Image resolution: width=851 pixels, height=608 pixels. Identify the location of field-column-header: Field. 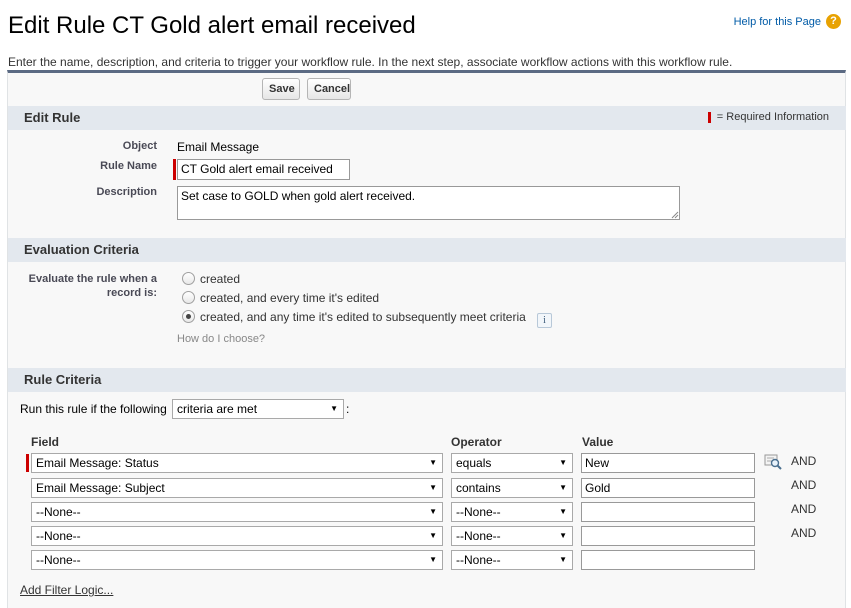
(45, 442).